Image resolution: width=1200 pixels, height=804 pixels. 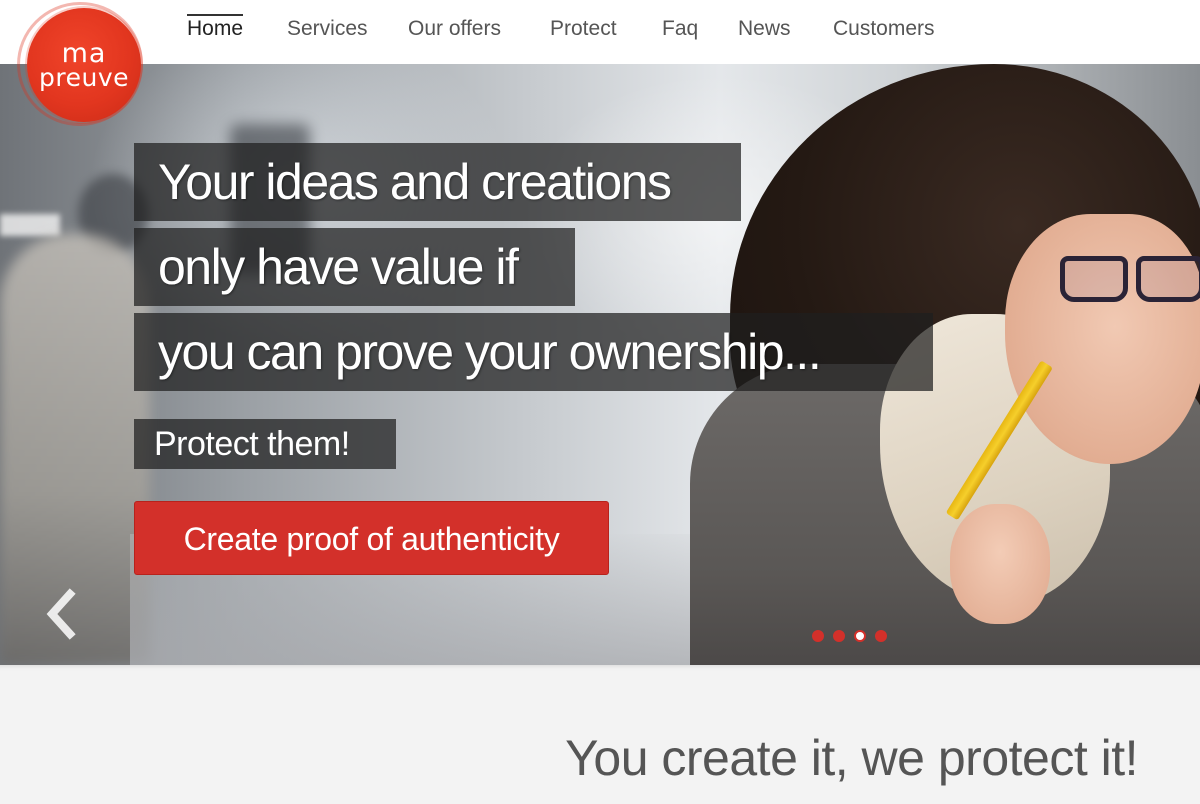 What do you see at coordinates (884, 32) in the screenshot?
I see `nav-customers: Customers` at bounding box center [884, 32].